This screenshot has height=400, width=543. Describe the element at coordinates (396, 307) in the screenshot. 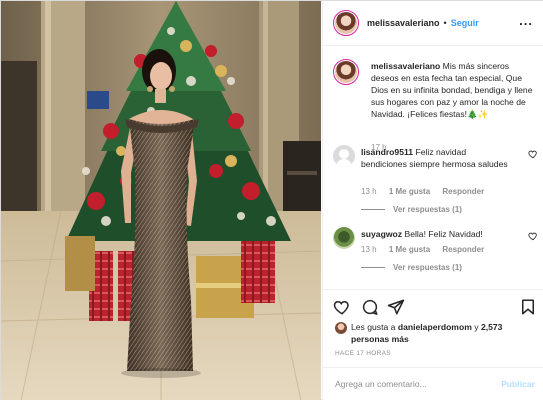

I see `share-icon` at that location.